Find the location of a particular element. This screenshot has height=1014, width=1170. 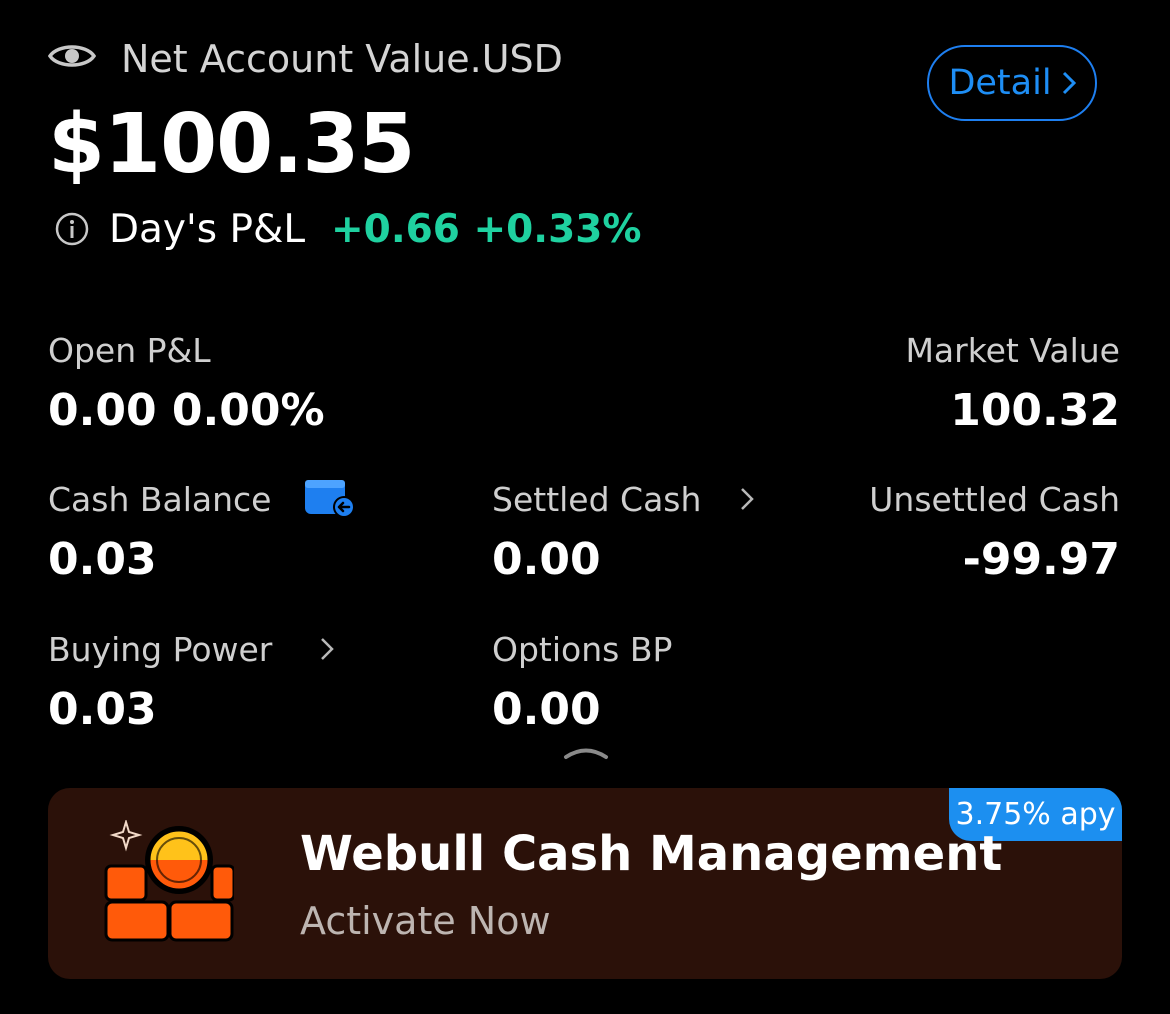

days-pl-value: +0.66 +0.33% is located at coordinates (486, 229).